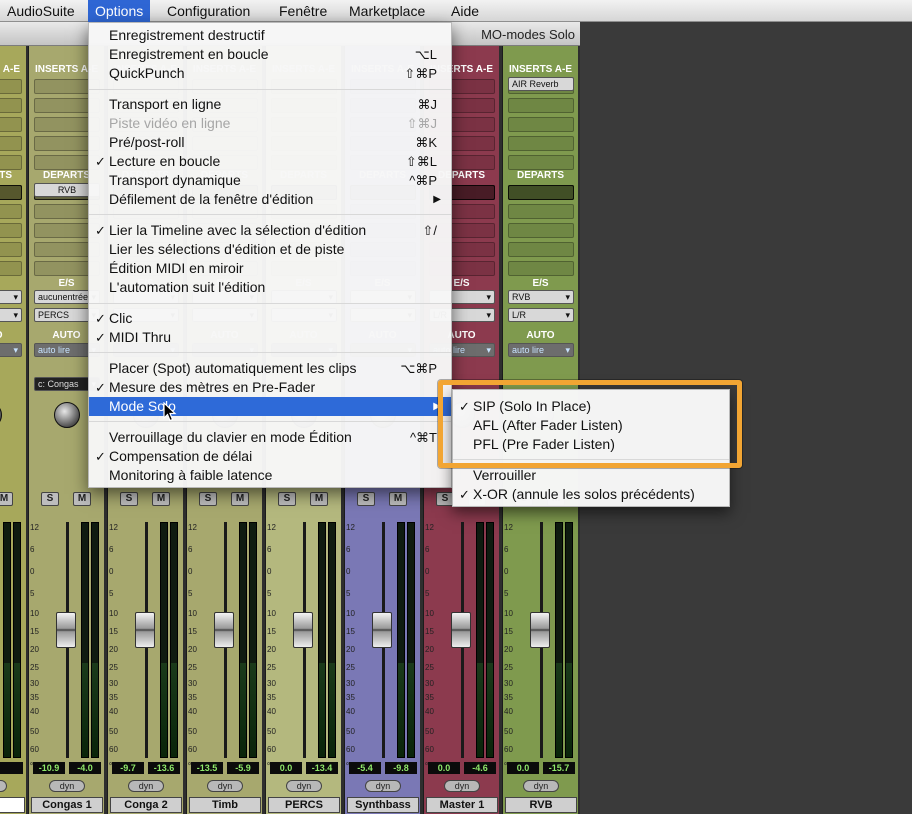 Image resolution: width=912 pixels, height=814 pixels. What do you see at coordinates (304, 805) in the screenshot?
I see `track-name: PERCS` at bounding box center [304, 805].